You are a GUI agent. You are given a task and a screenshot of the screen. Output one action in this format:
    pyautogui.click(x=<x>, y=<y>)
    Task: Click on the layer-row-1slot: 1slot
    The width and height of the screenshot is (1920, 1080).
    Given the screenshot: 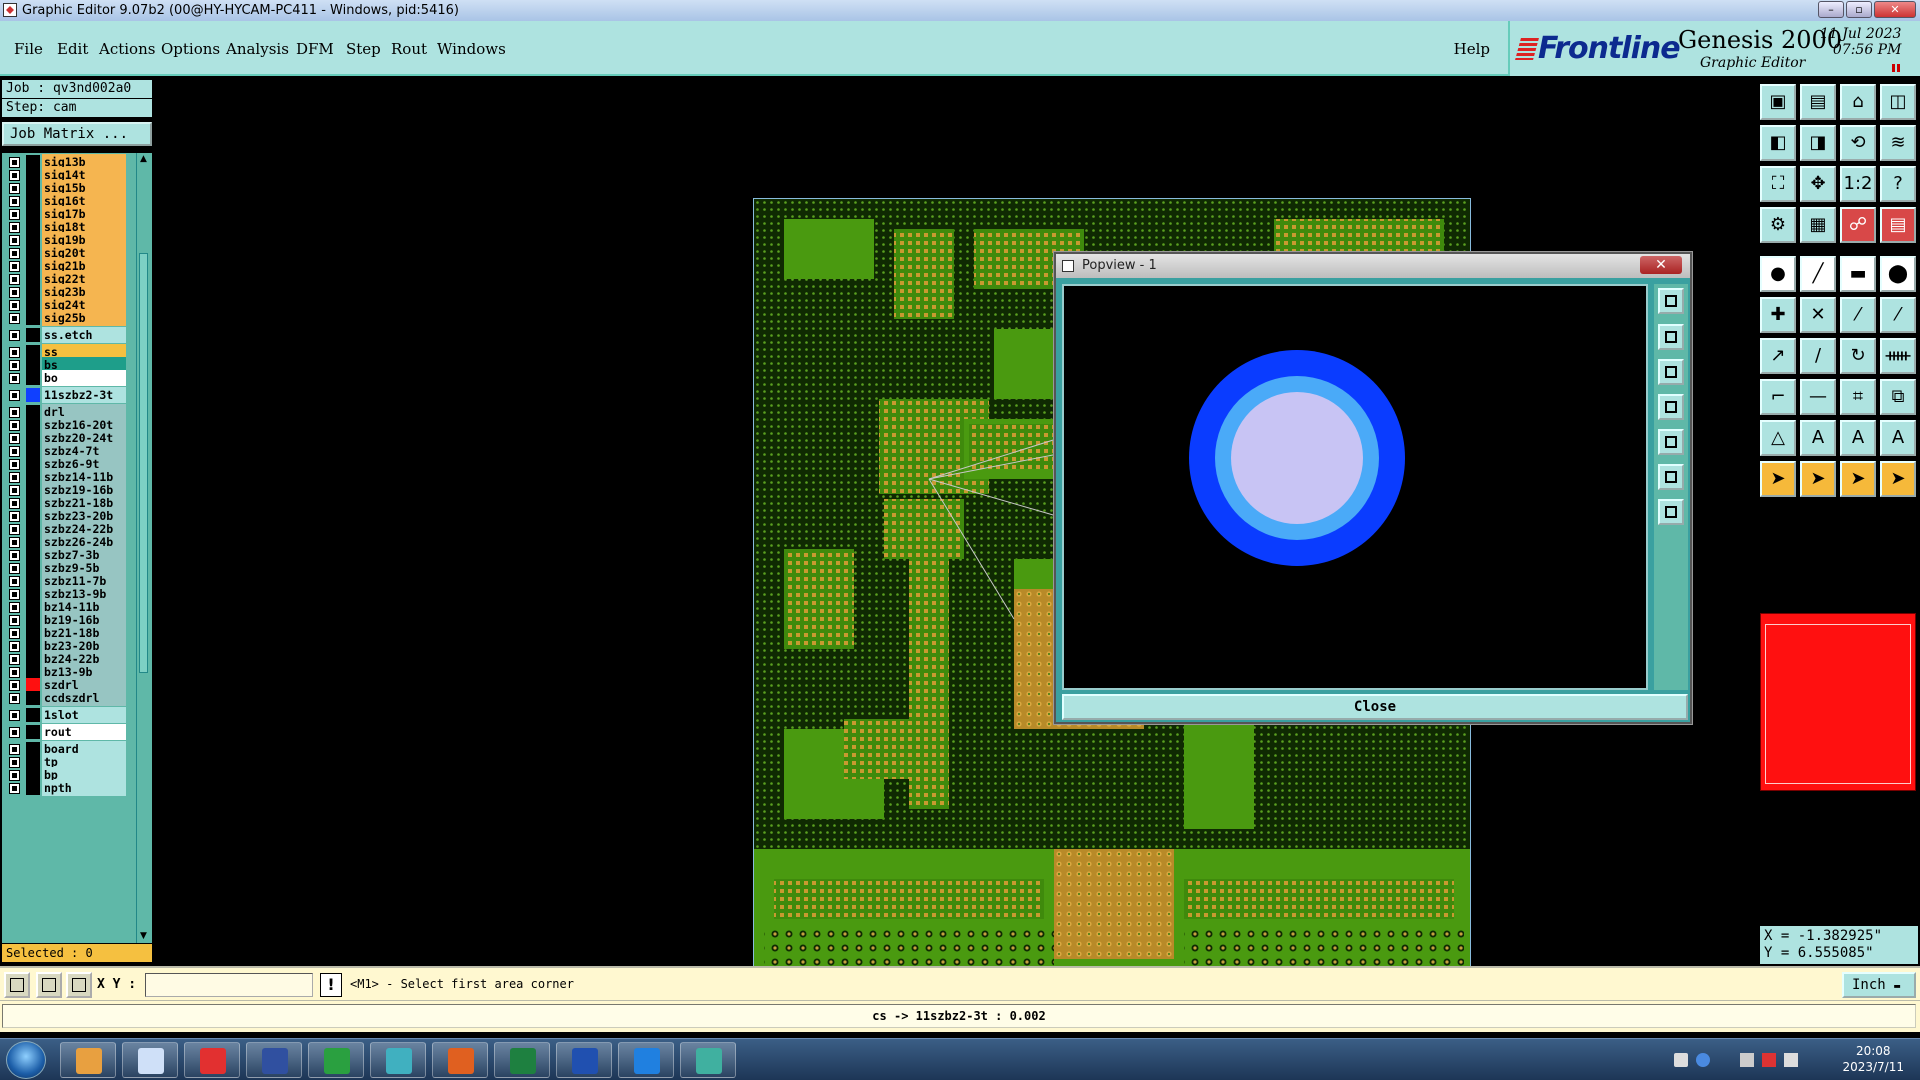 What is the action you would take?
    pyautogui.click(x=65, y=715)
    